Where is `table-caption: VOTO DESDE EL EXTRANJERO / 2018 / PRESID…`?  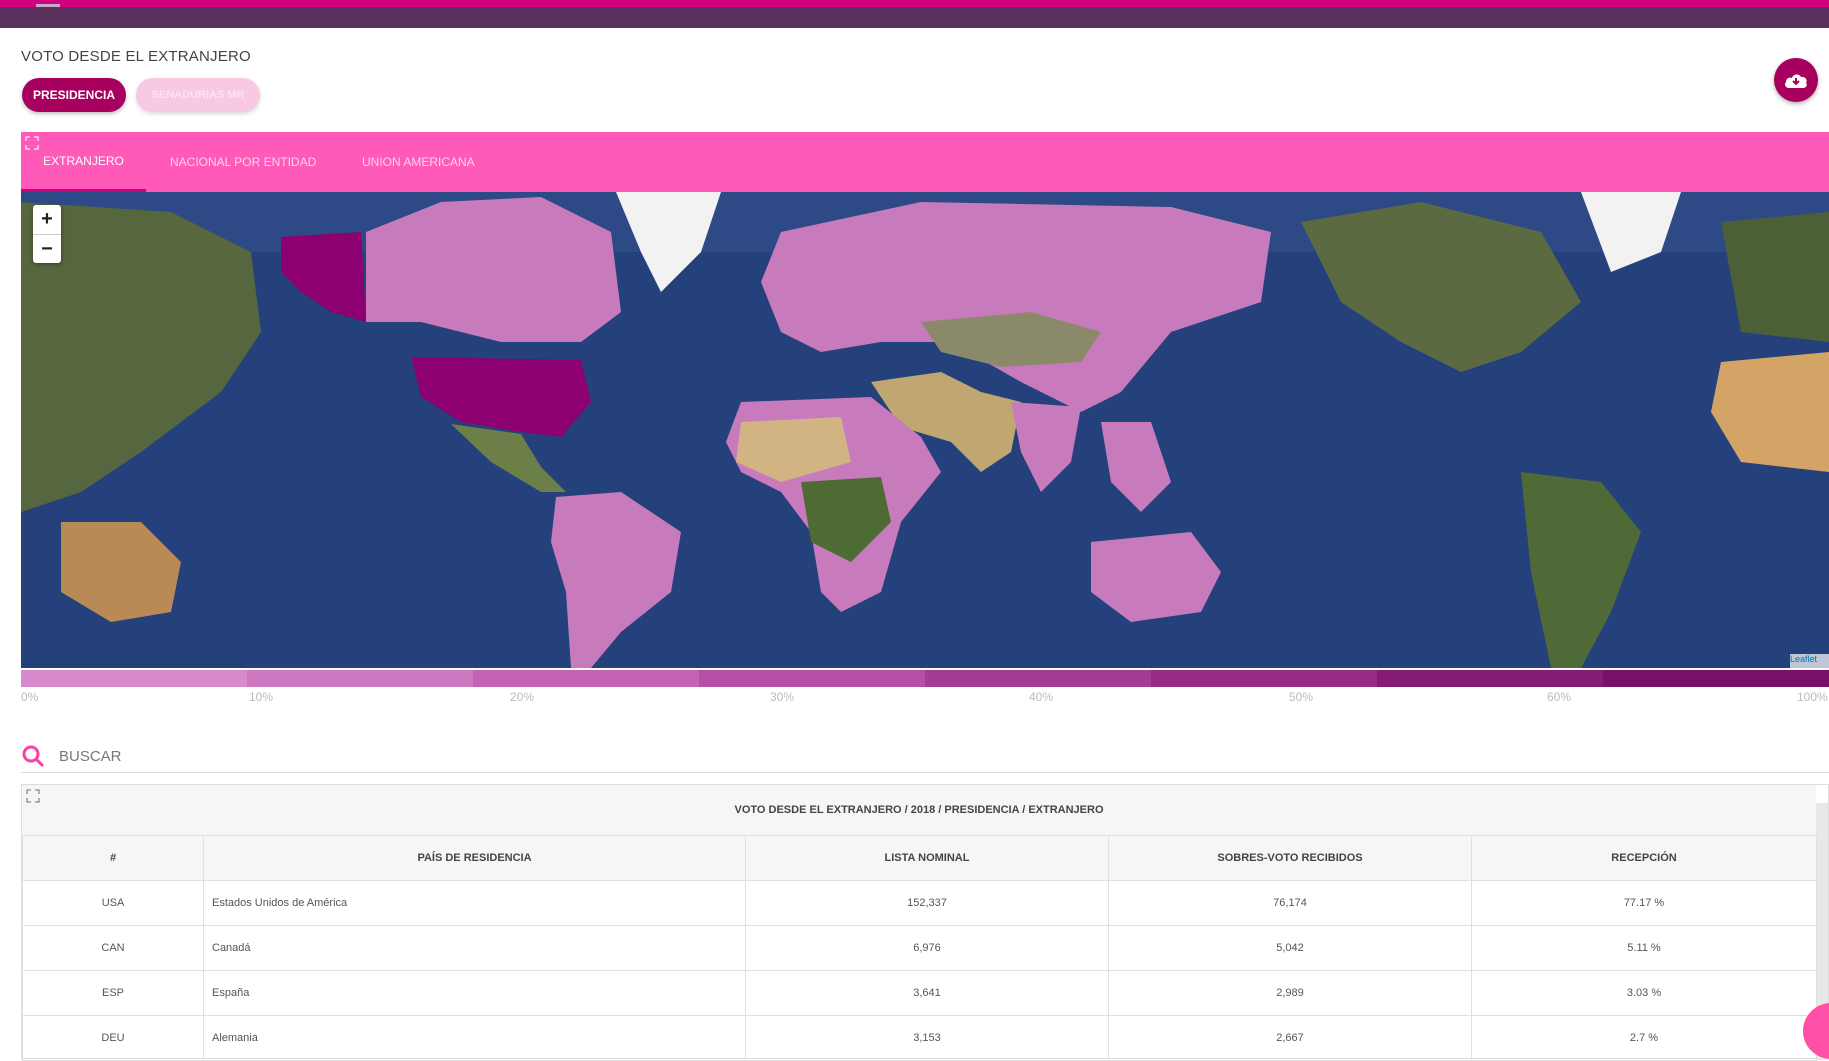
table-caption: VOTO DESDE EL EXTRANJERO / 2018 / PRESID… is located at coordinates (919, 810).